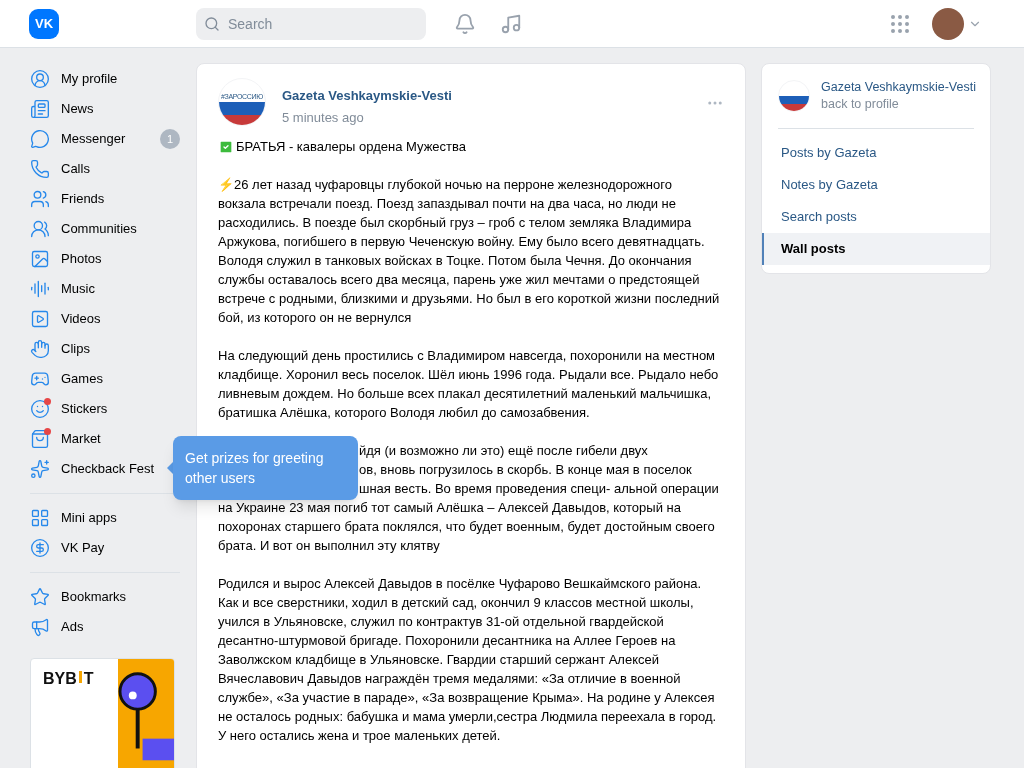 Image resolution: width=1024 pixels, height=768 pixels. Describe the element at coordinates (226, 146) in the screenshot. I see `check-mark-icon` at that location.